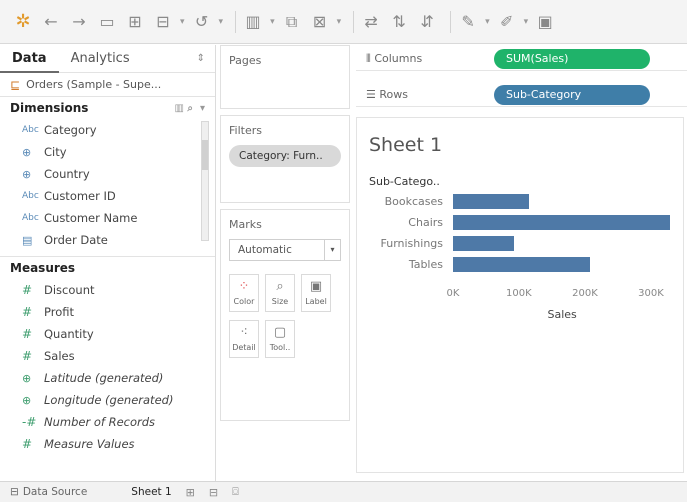 This screenshot has width=687, height=502. Describe the element at coordinates (221, 22) in the screenshot. I see `undo-dropdown-icon: ▾` at that location.